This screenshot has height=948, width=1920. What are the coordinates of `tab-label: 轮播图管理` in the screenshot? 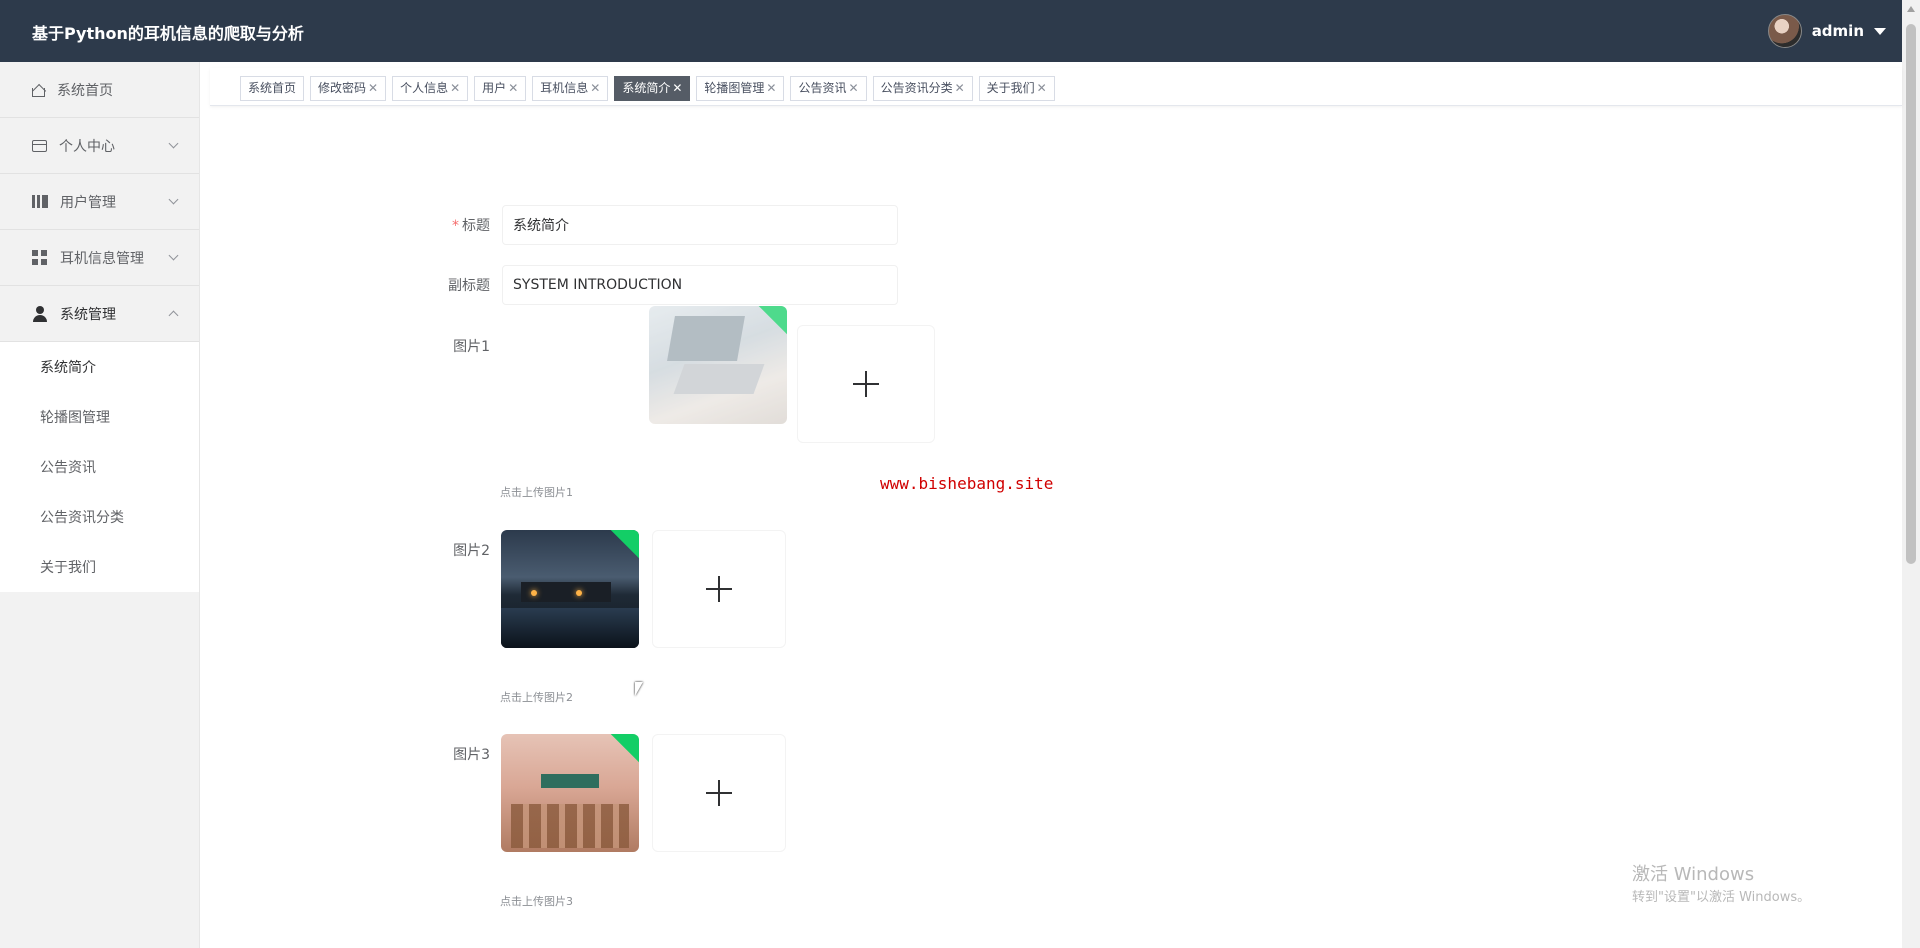 It's located at (734, 88).